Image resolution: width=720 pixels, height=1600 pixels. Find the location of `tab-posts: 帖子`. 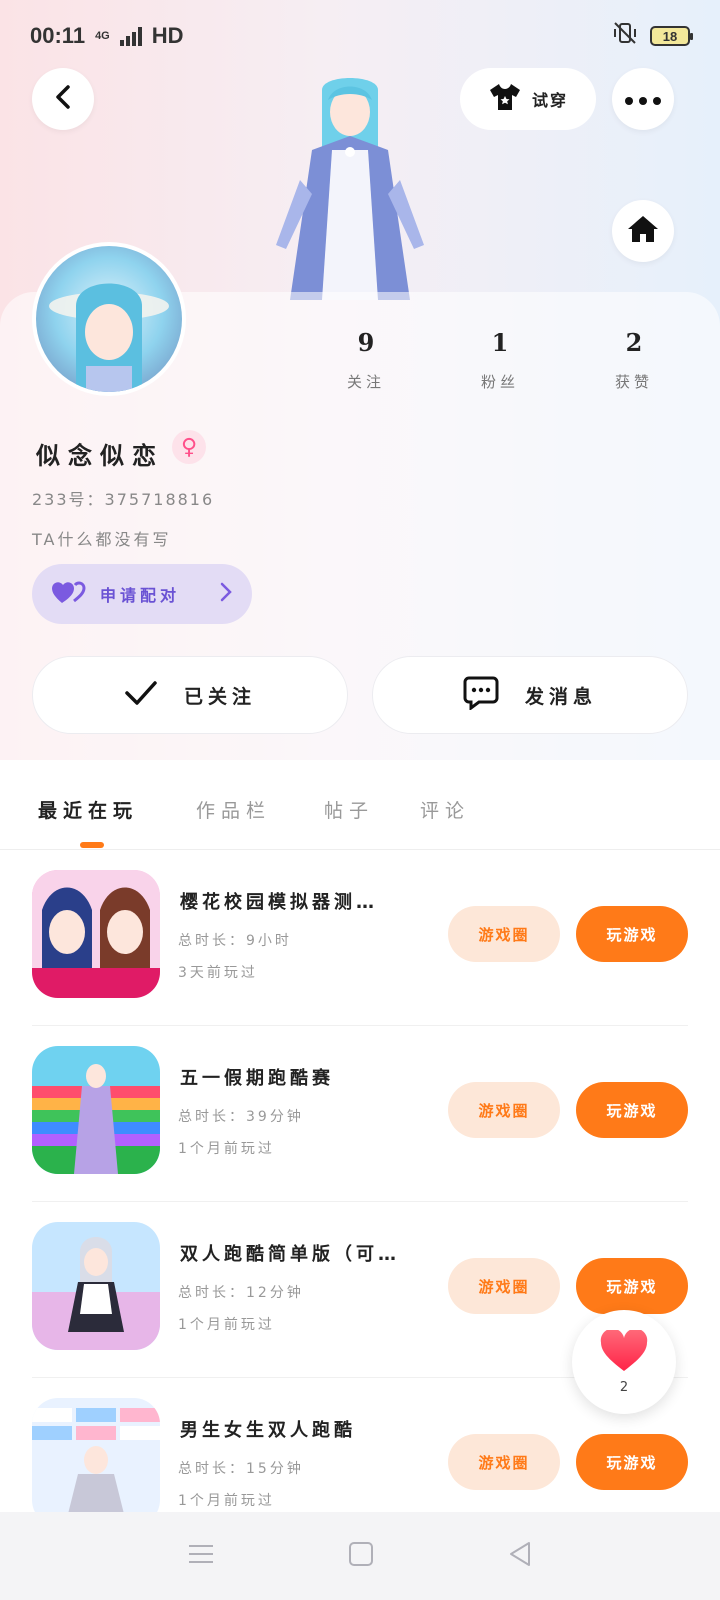

tab-posts: 帖子 is located at coordinates (349, 809).